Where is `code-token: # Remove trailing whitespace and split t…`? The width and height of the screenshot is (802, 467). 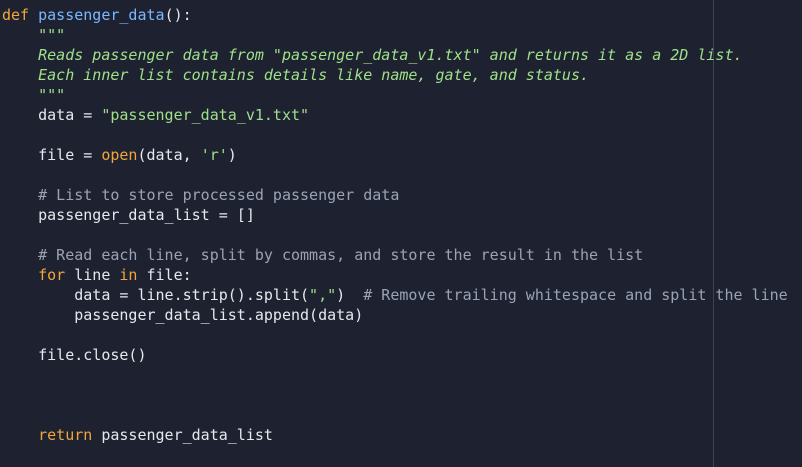
code-token: # Remove trailing whitespace and split t… is located at coordinates (575, 295).